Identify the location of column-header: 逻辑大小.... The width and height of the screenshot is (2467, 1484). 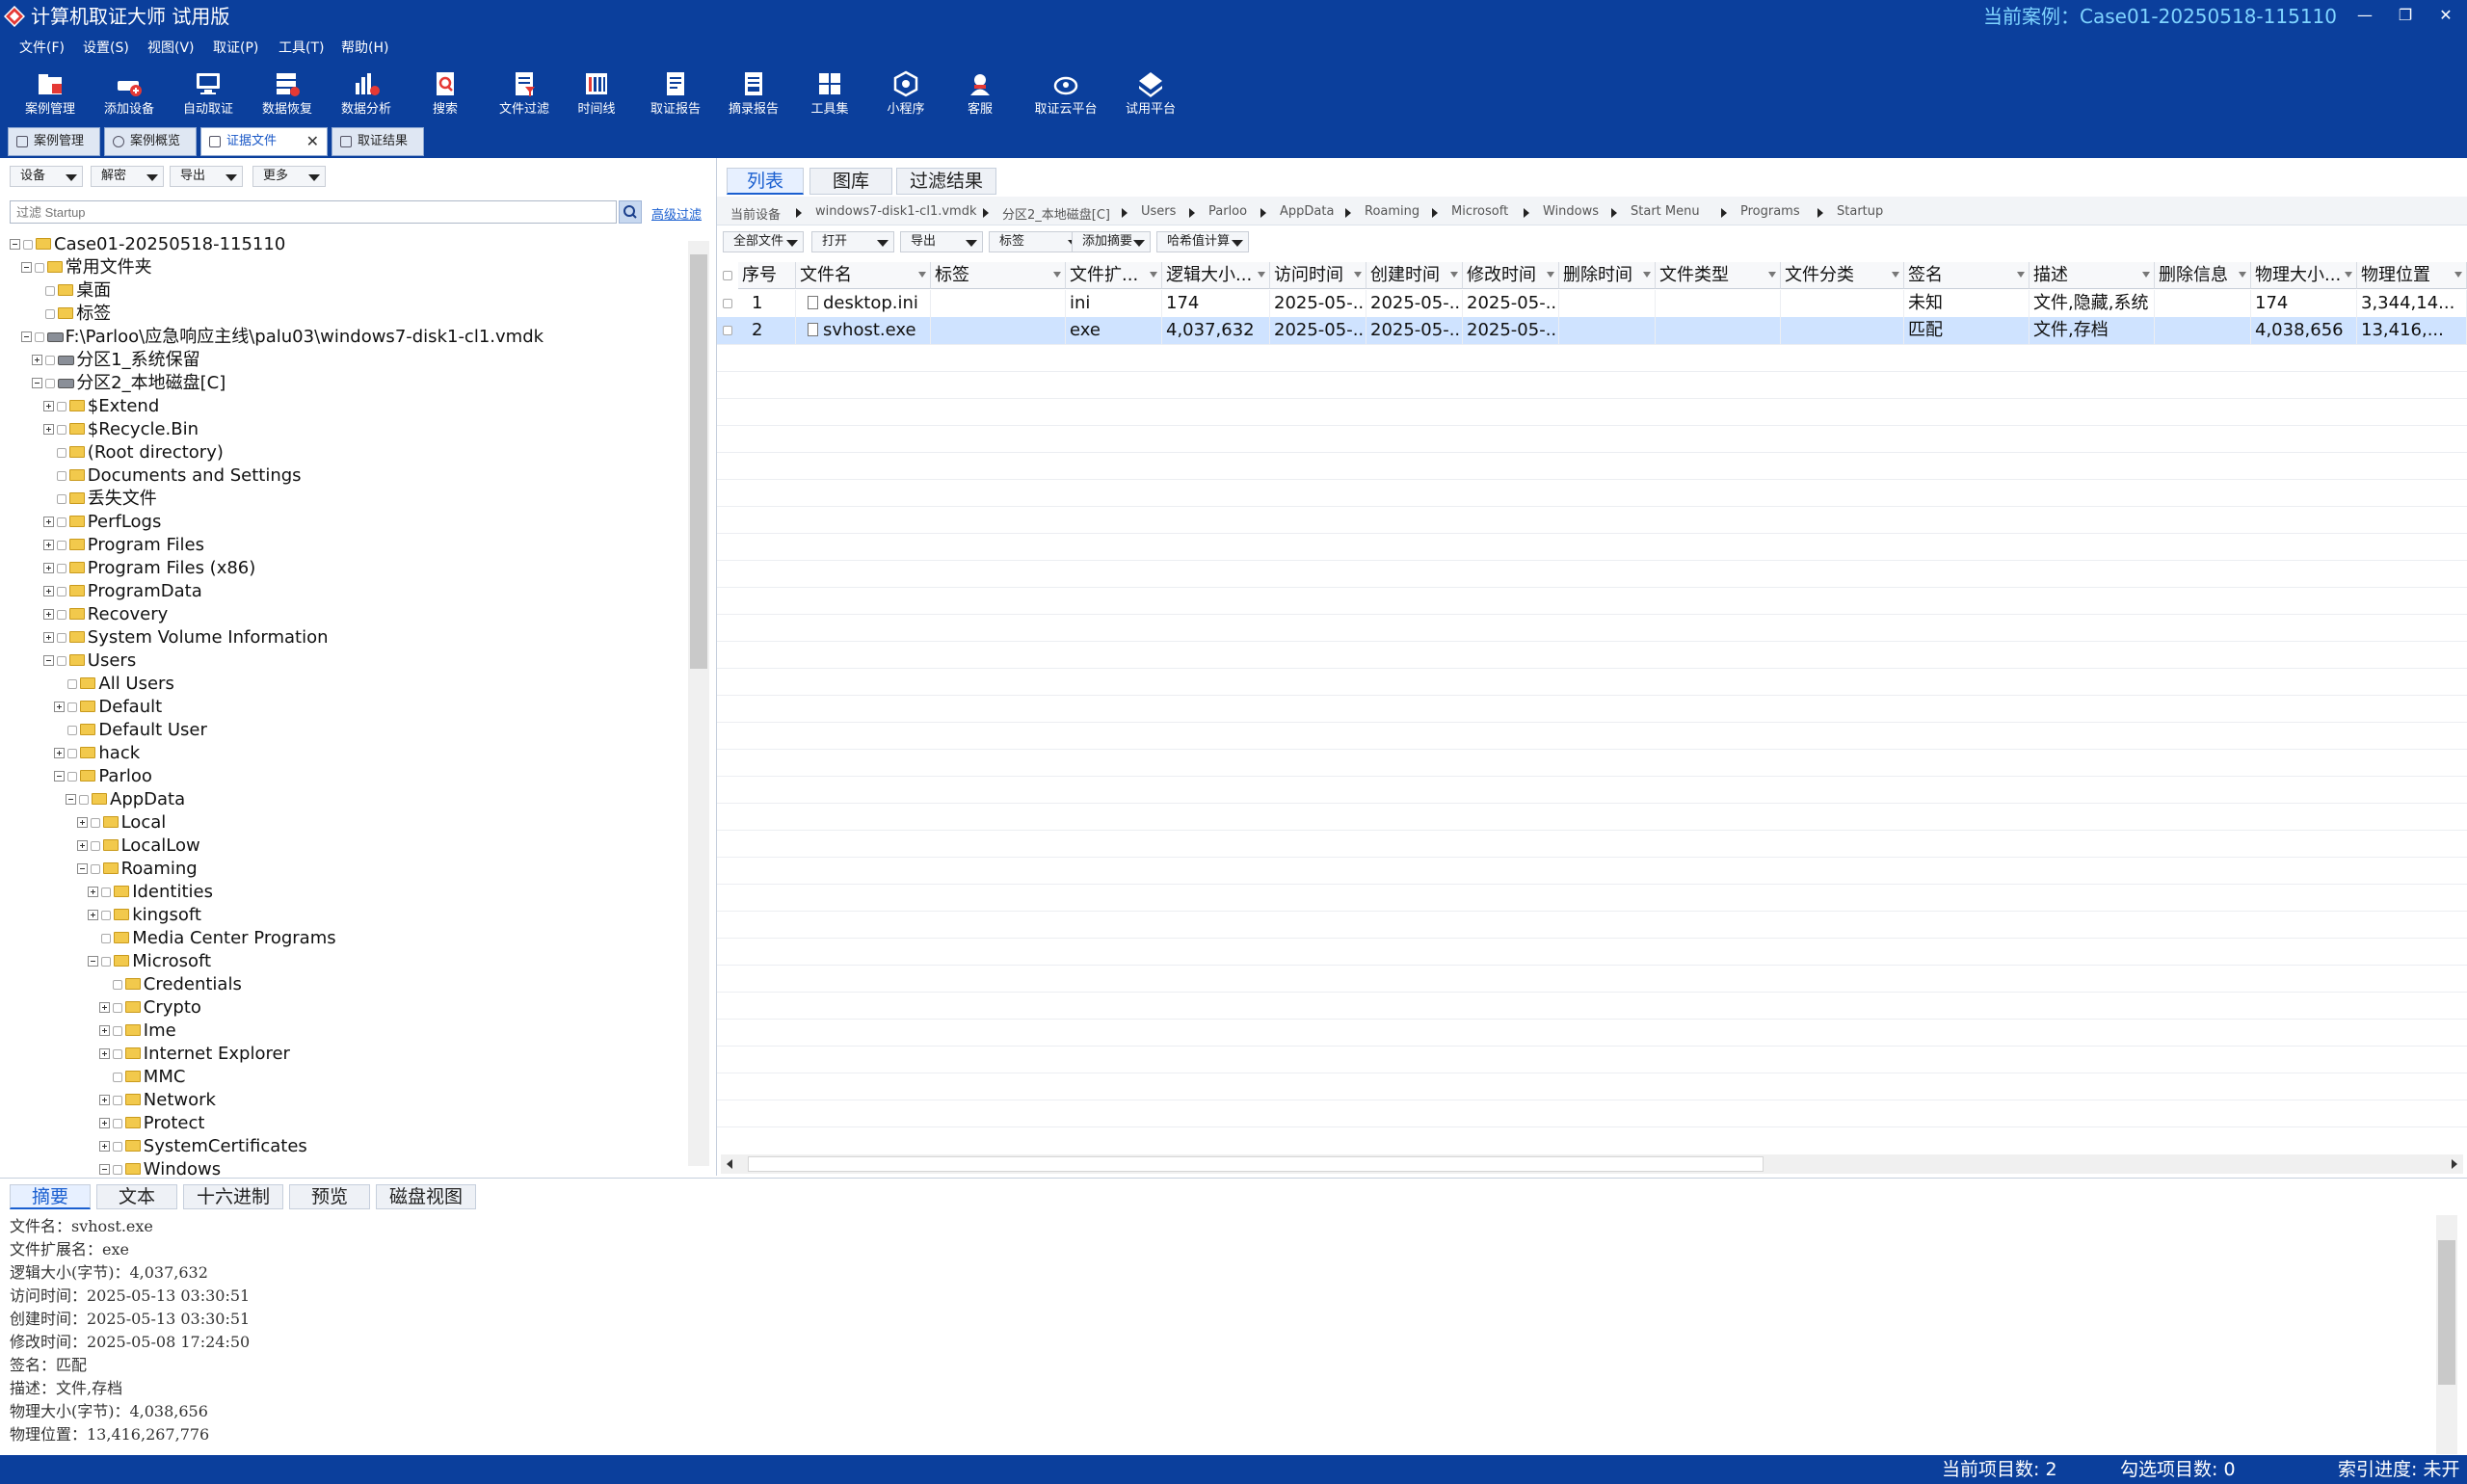
(1216, 275).